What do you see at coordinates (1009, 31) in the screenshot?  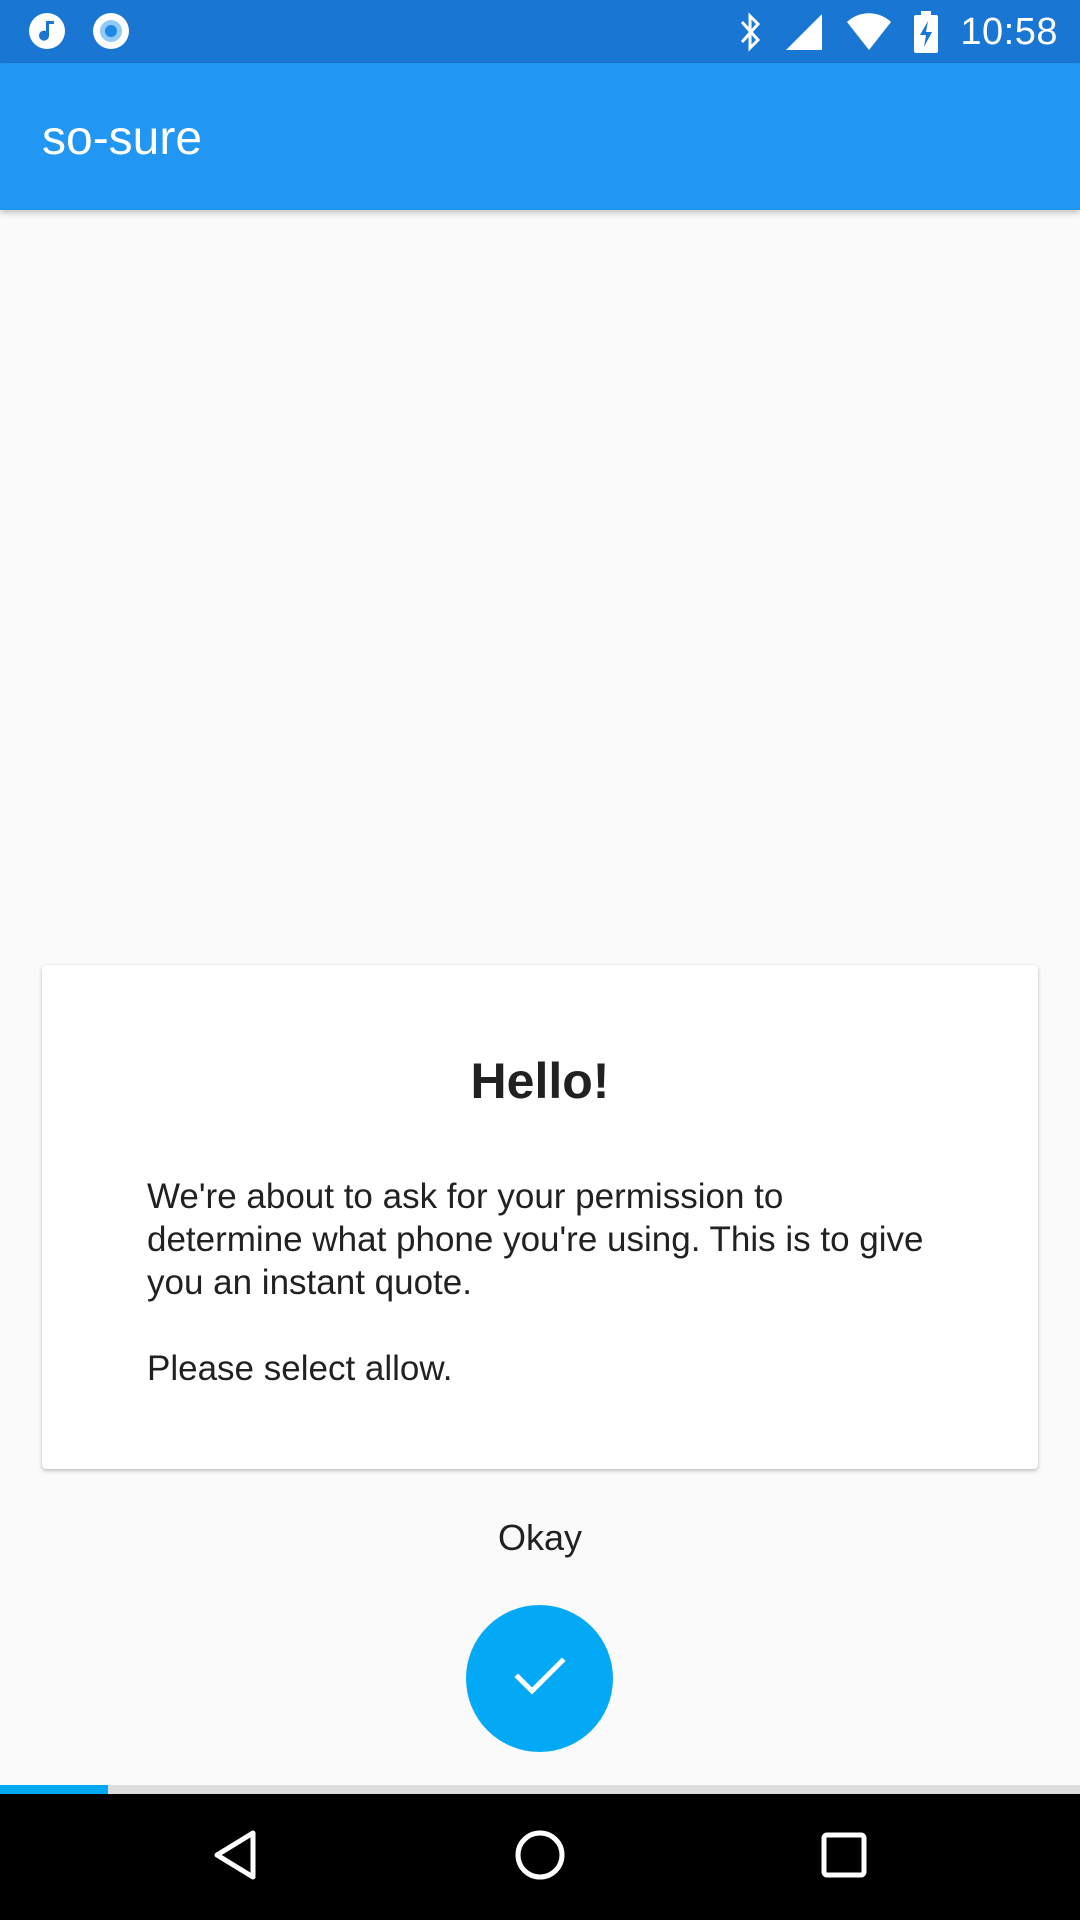 I see `status-time: 10:58` at bounding box center [1009, 31].